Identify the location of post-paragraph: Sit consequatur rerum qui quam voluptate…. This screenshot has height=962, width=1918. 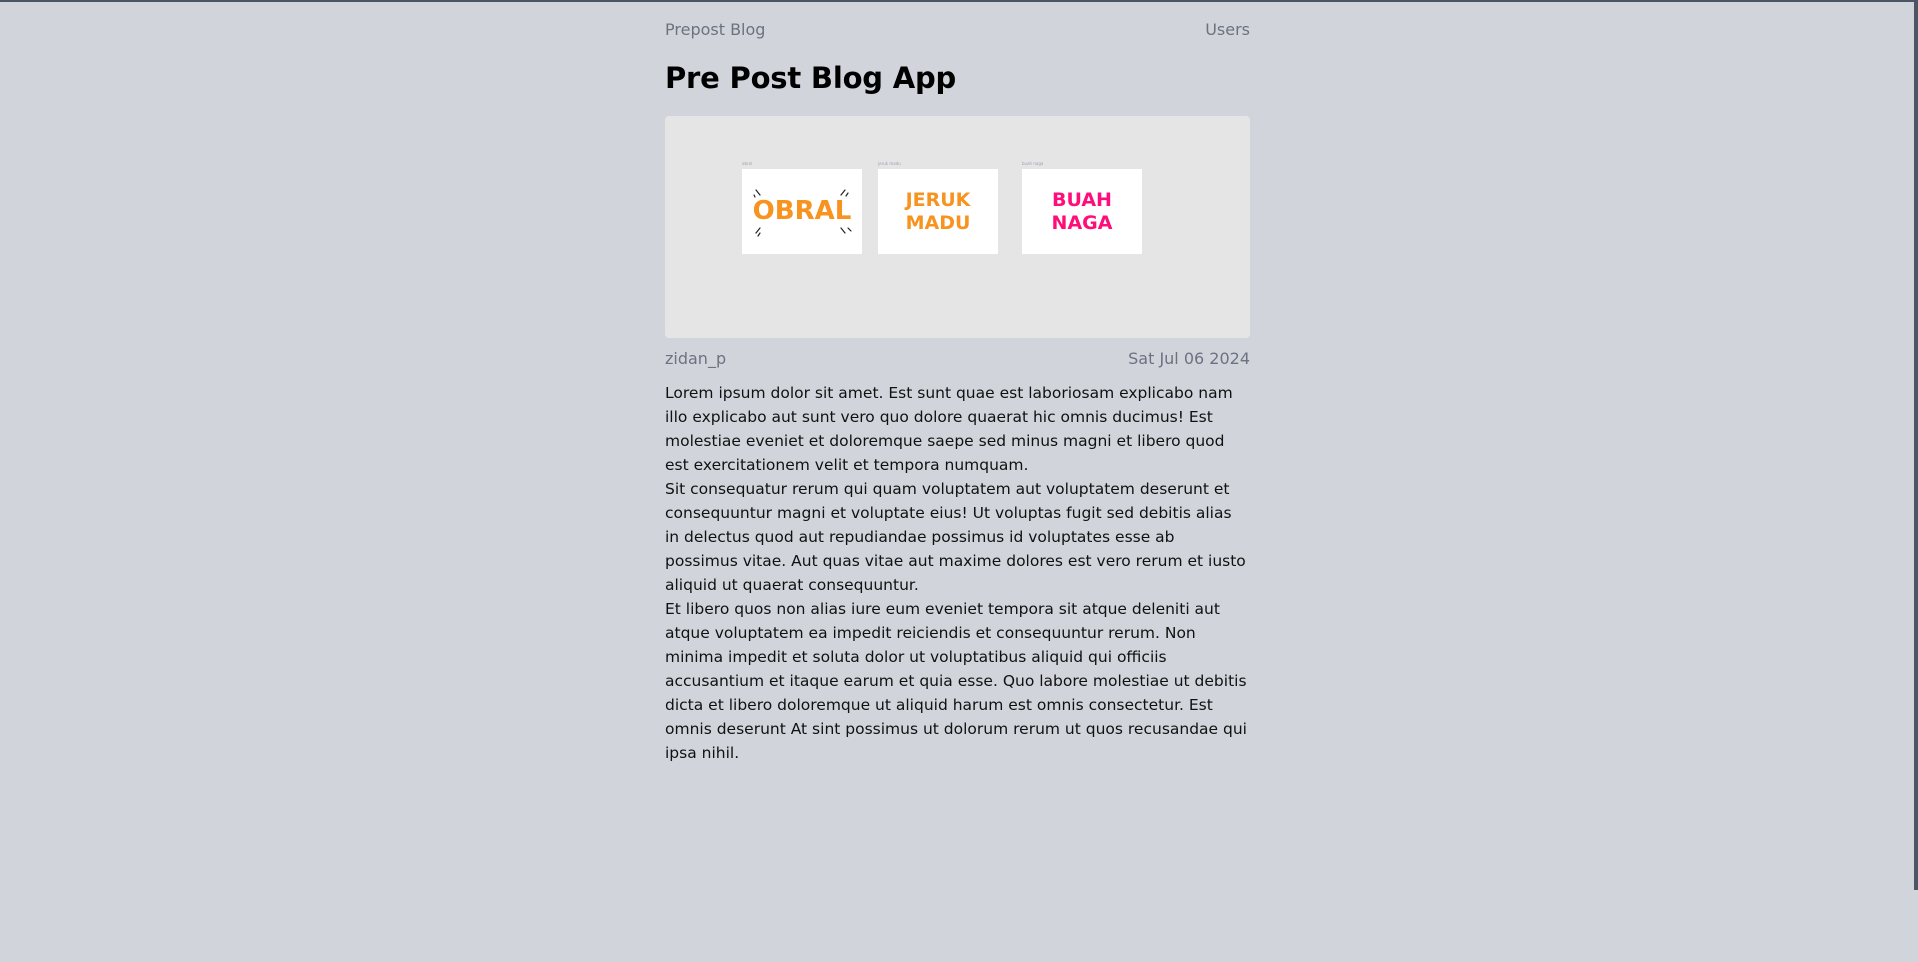
(955, 537).